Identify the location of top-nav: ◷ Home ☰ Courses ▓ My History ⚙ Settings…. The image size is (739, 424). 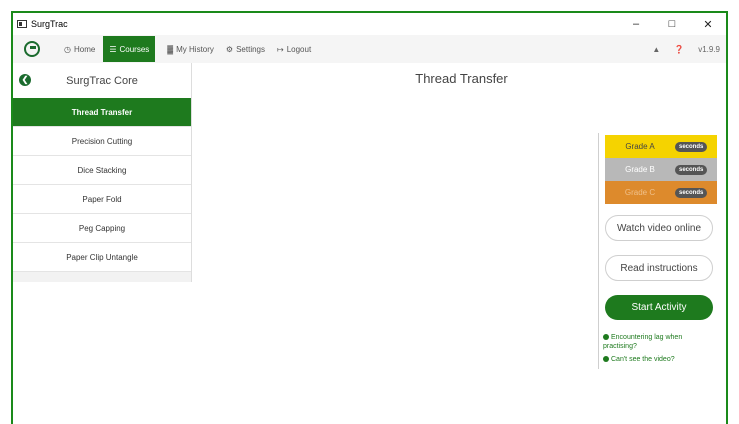
(369, 49).